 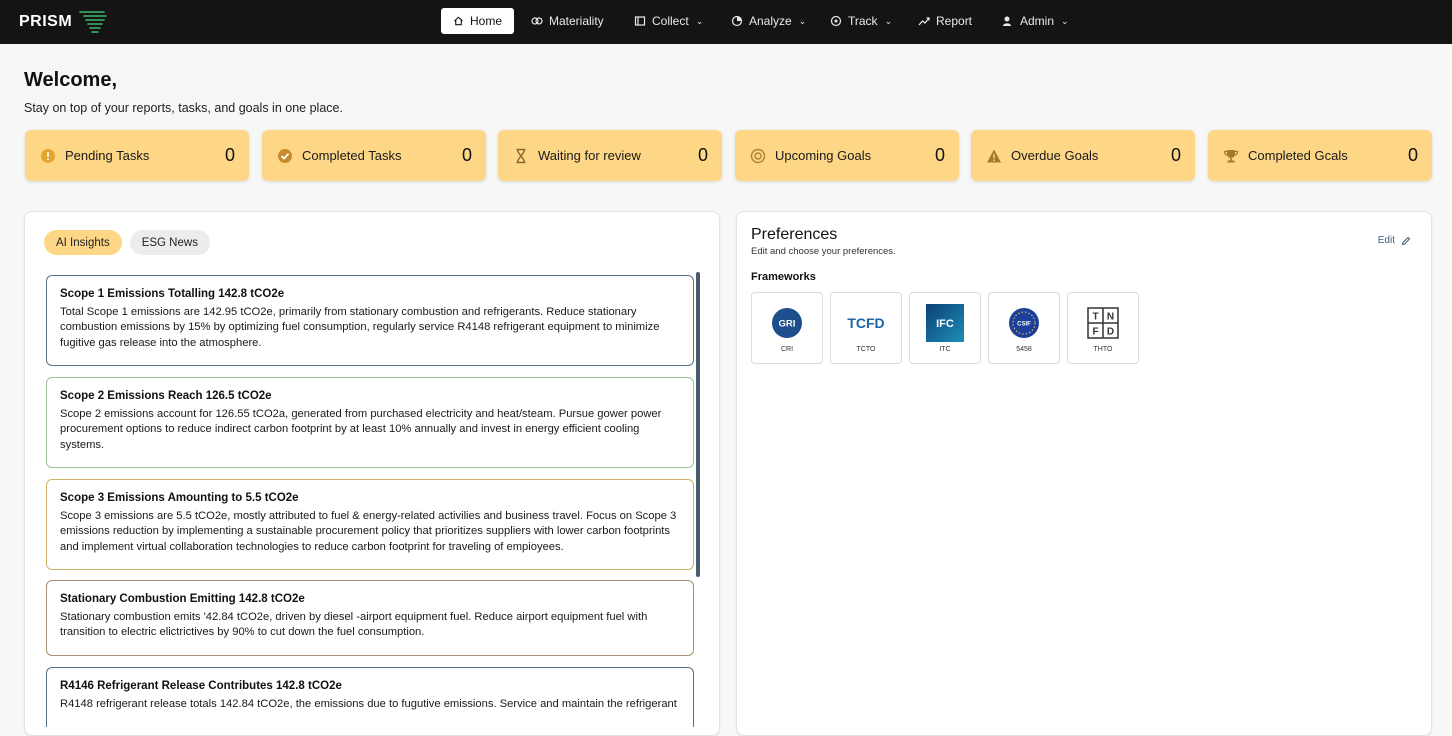 What do you see at coordinates (836, 21) in the screenshot?
I see `track-icon` at bounding box center [836, 21].